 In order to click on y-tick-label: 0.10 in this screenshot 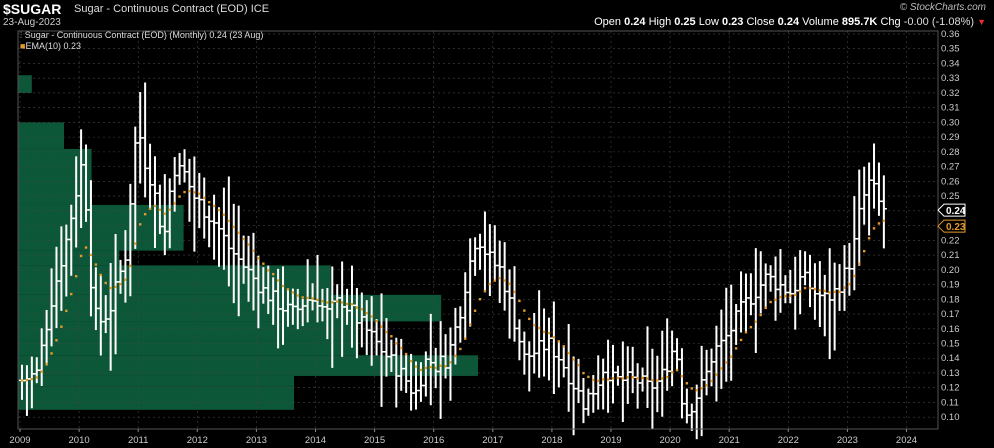, I will do `click(950, 417)`.